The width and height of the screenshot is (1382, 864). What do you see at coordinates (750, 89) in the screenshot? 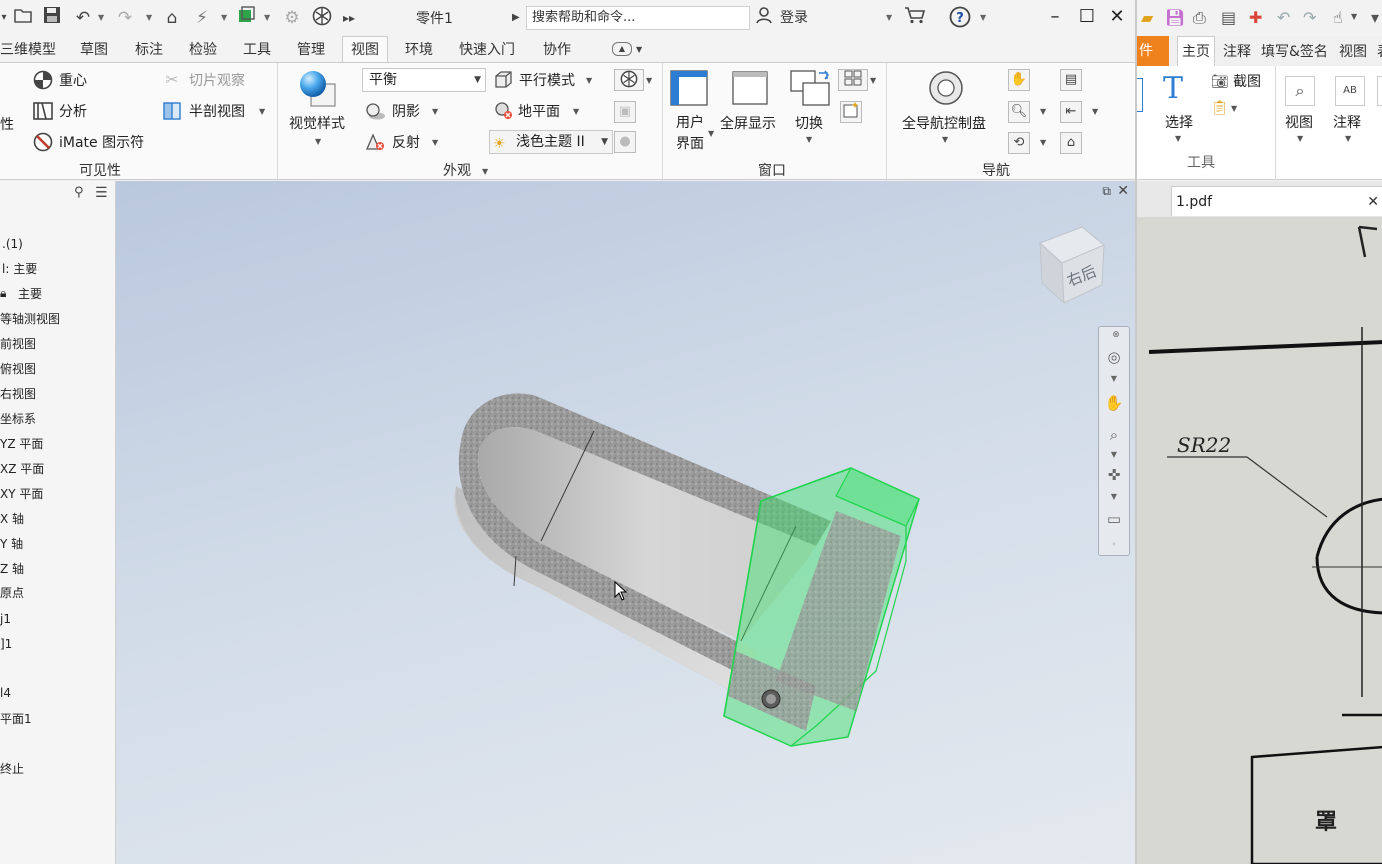
I see `full-screen-icon` at bounding box center [750, 89].